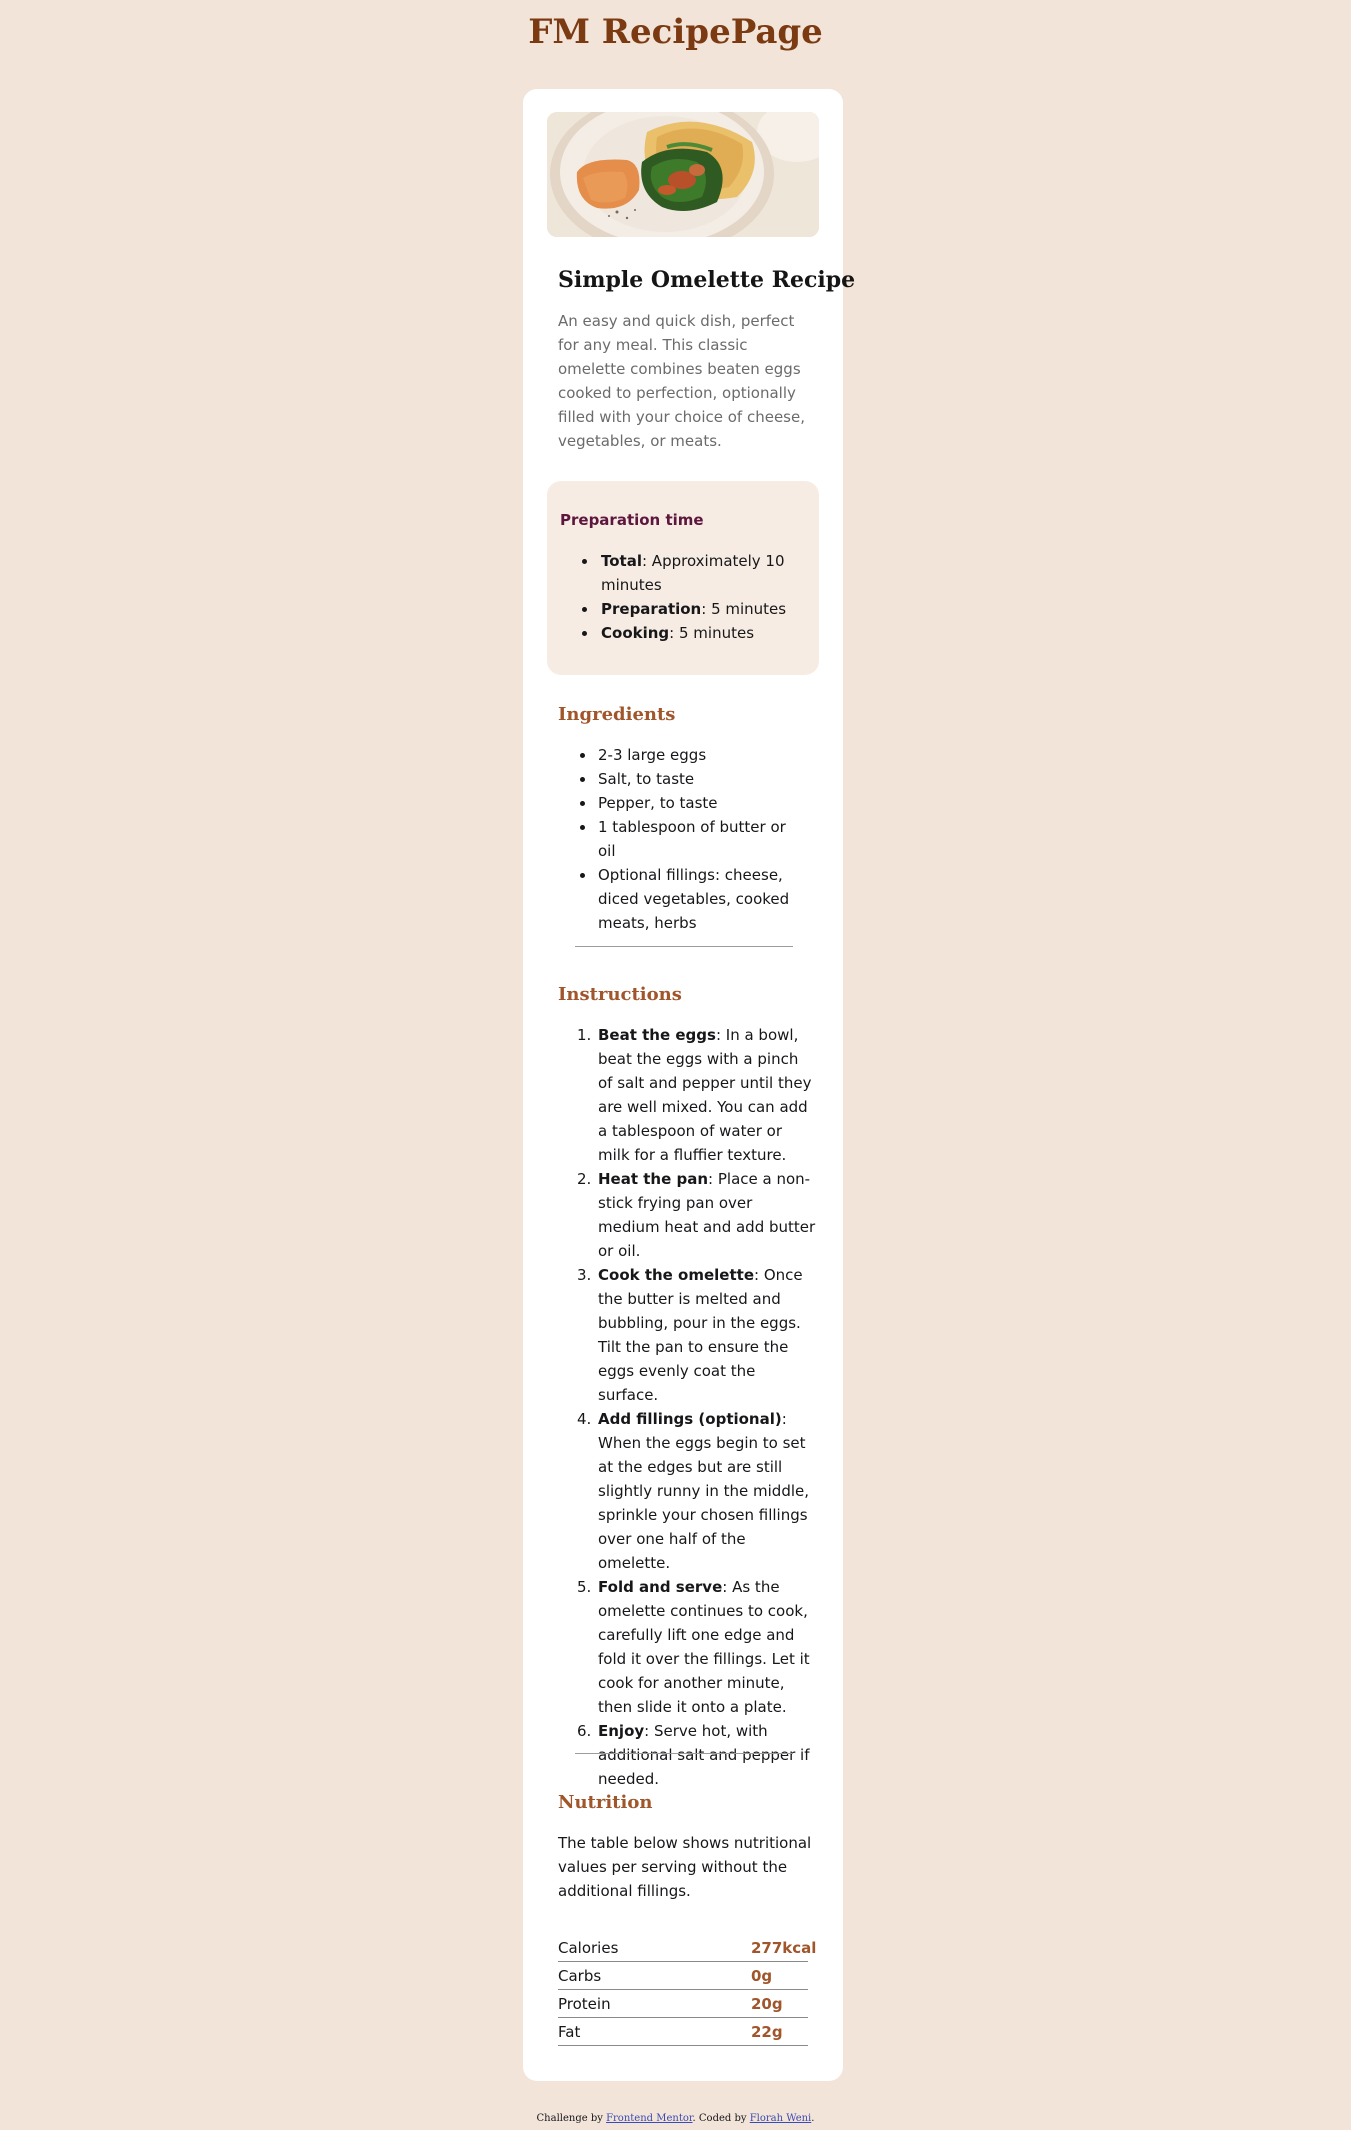  I want to click on nutrition-heading: Nutrition, so click(605, 1802).